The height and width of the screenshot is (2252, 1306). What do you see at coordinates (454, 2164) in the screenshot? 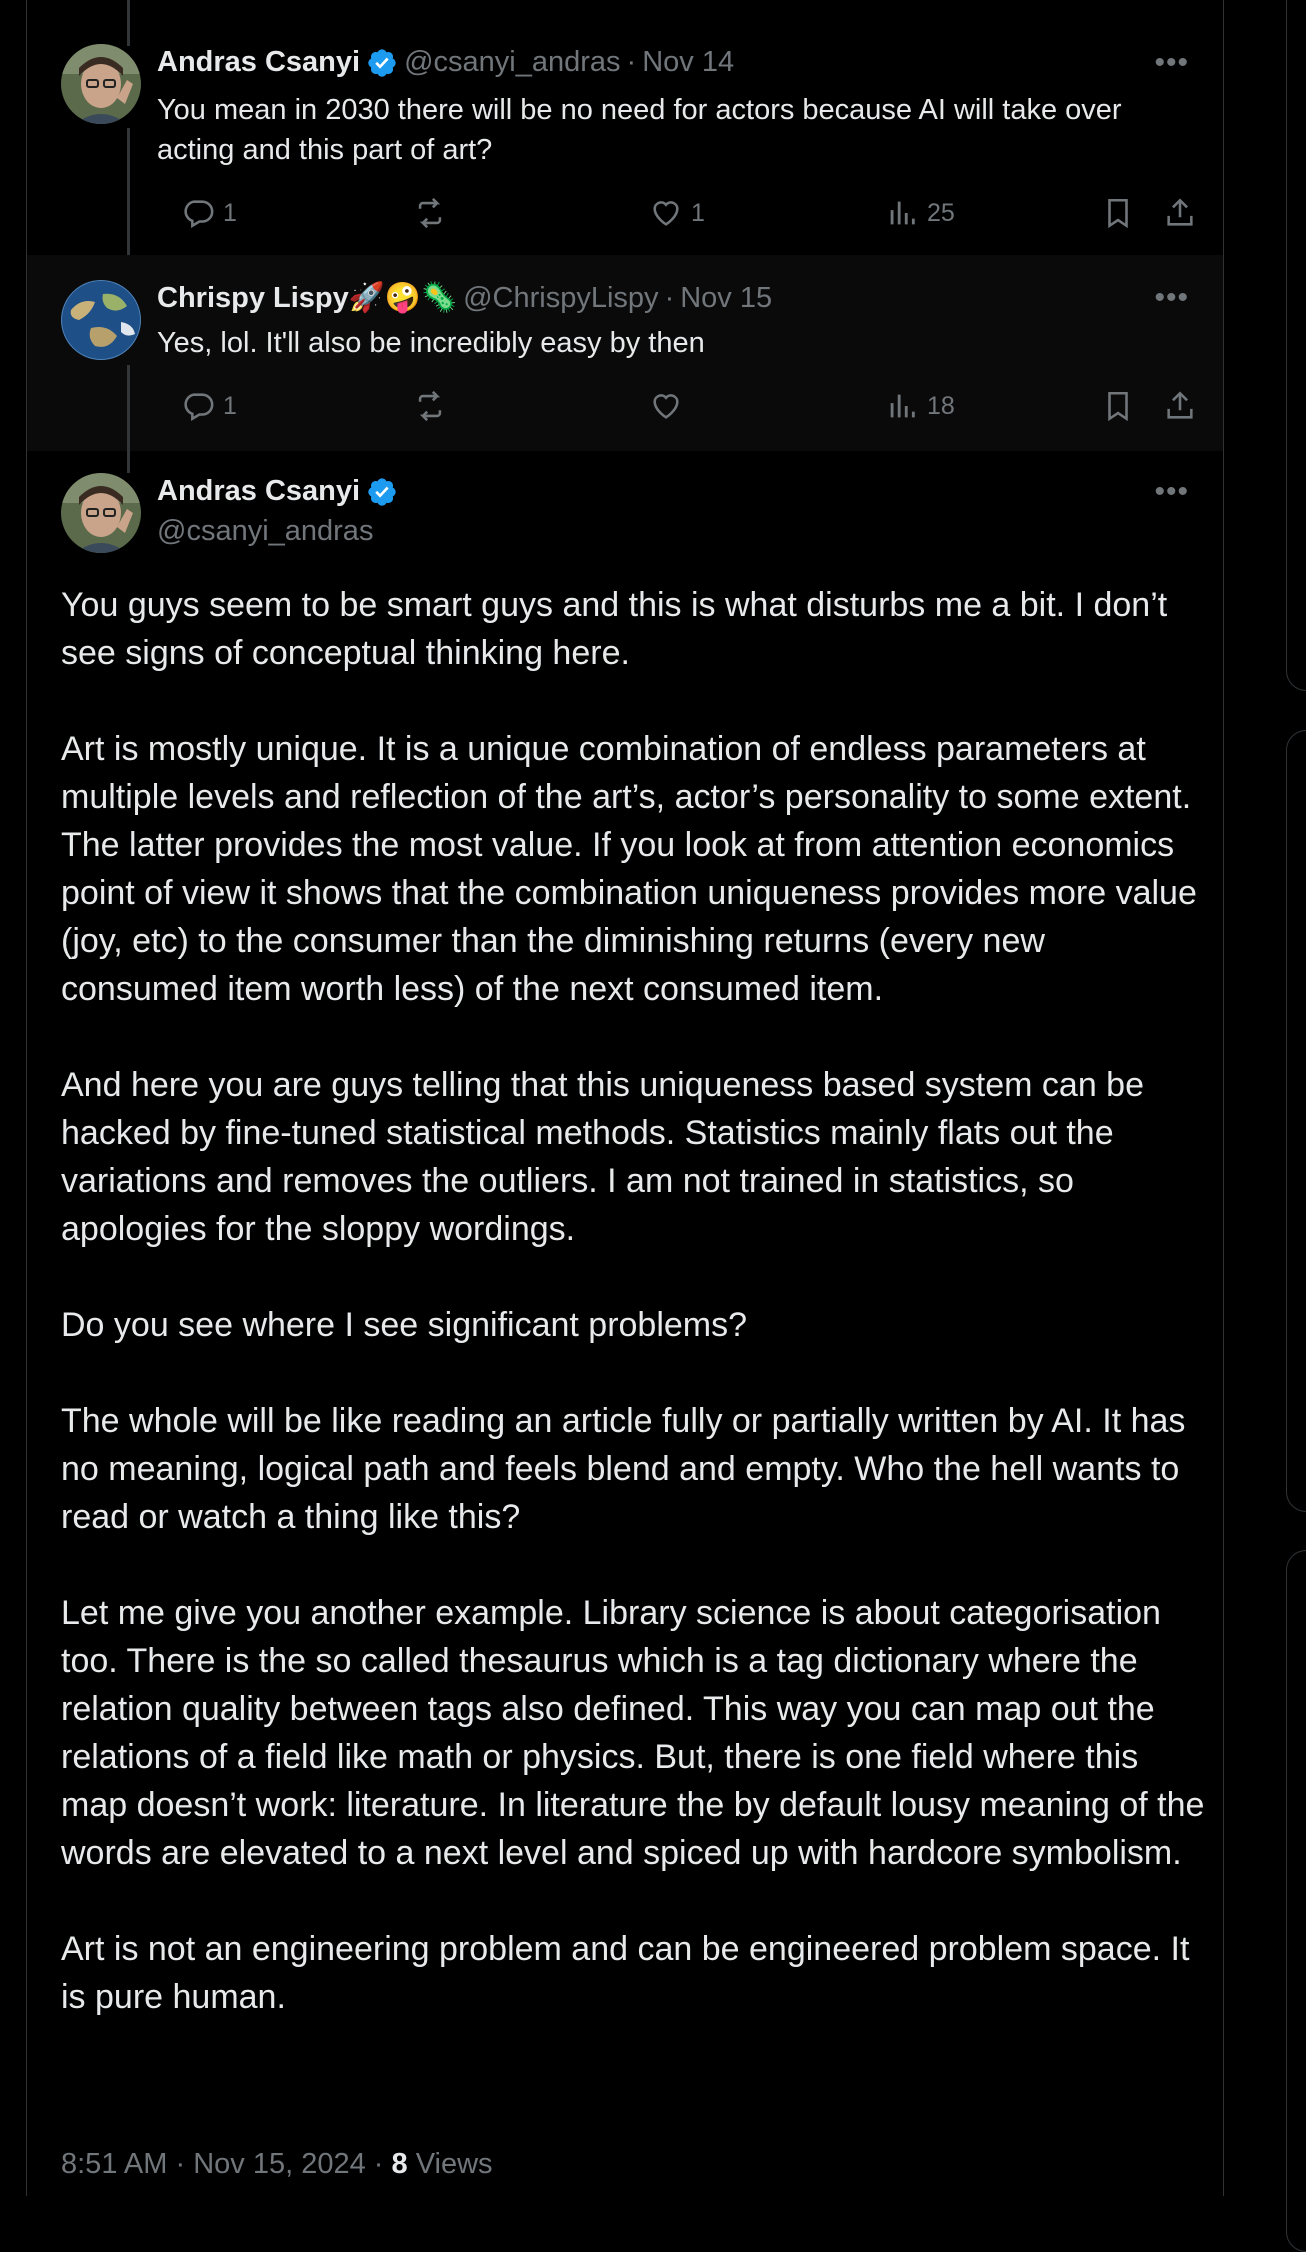
I see `views-label: Views` at bounding box center [454, 2164].